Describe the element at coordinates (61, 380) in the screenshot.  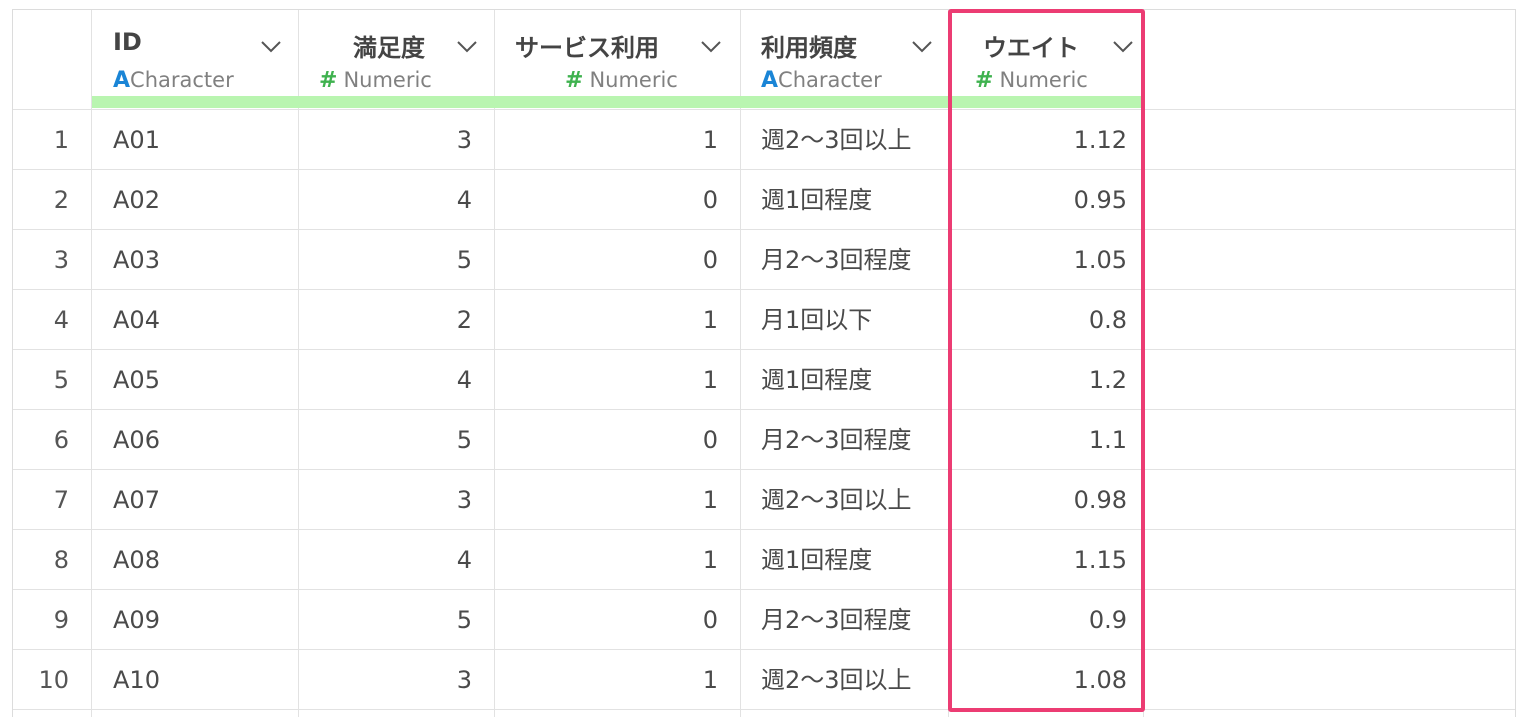
I see `row-number: 5` at that location.